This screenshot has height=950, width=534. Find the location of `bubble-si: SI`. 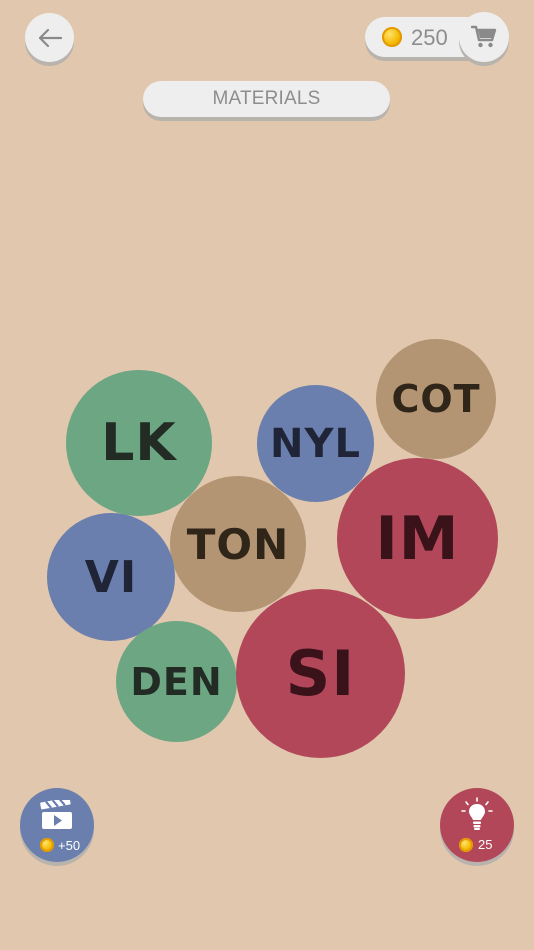

bubble-si: SI is located at coordinates (320, 673).